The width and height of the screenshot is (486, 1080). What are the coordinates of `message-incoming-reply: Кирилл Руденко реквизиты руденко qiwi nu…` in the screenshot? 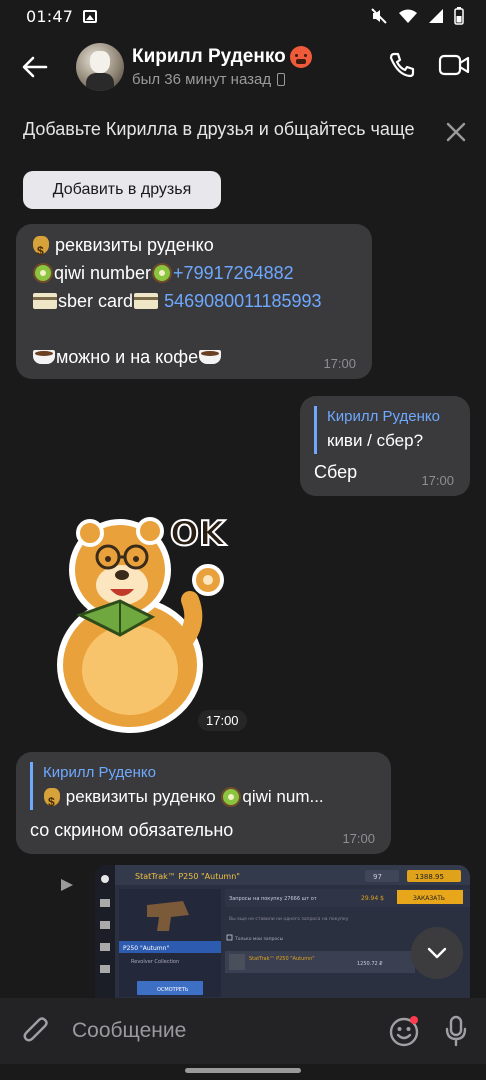 It's located at (203, 803).